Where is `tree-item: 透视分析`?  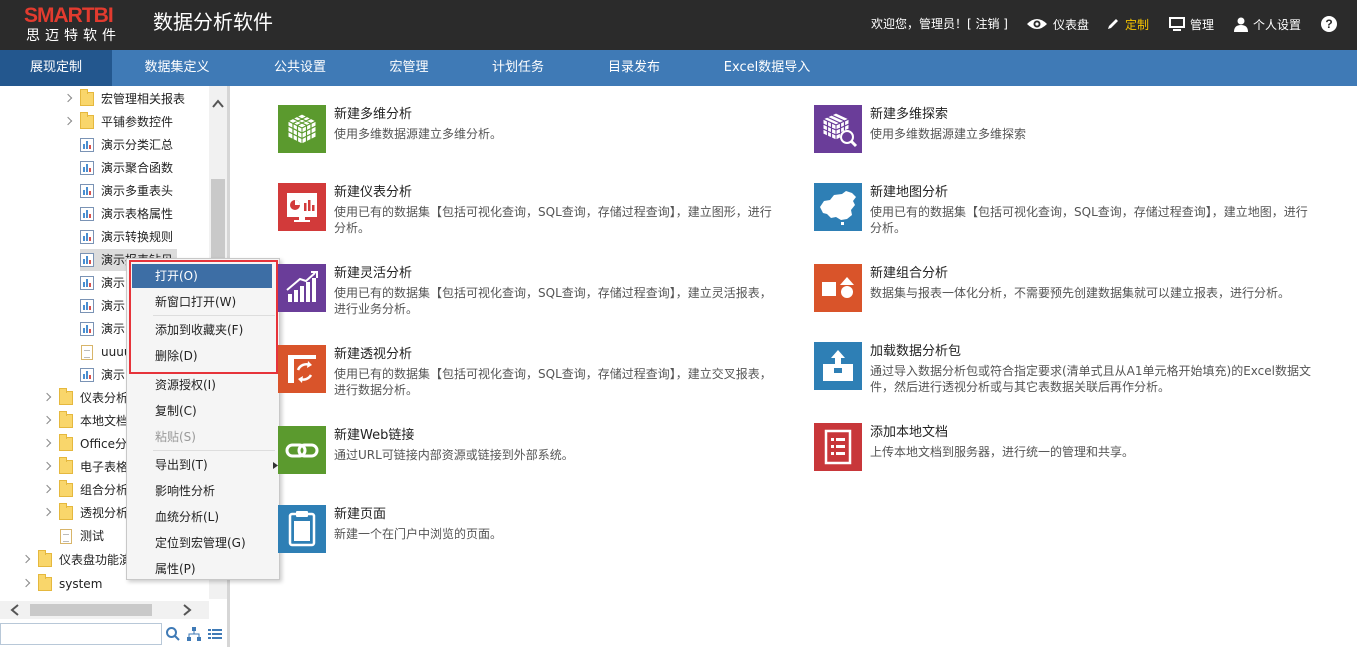 tree-item: 透视分析 is located at coordinates (85, 513).